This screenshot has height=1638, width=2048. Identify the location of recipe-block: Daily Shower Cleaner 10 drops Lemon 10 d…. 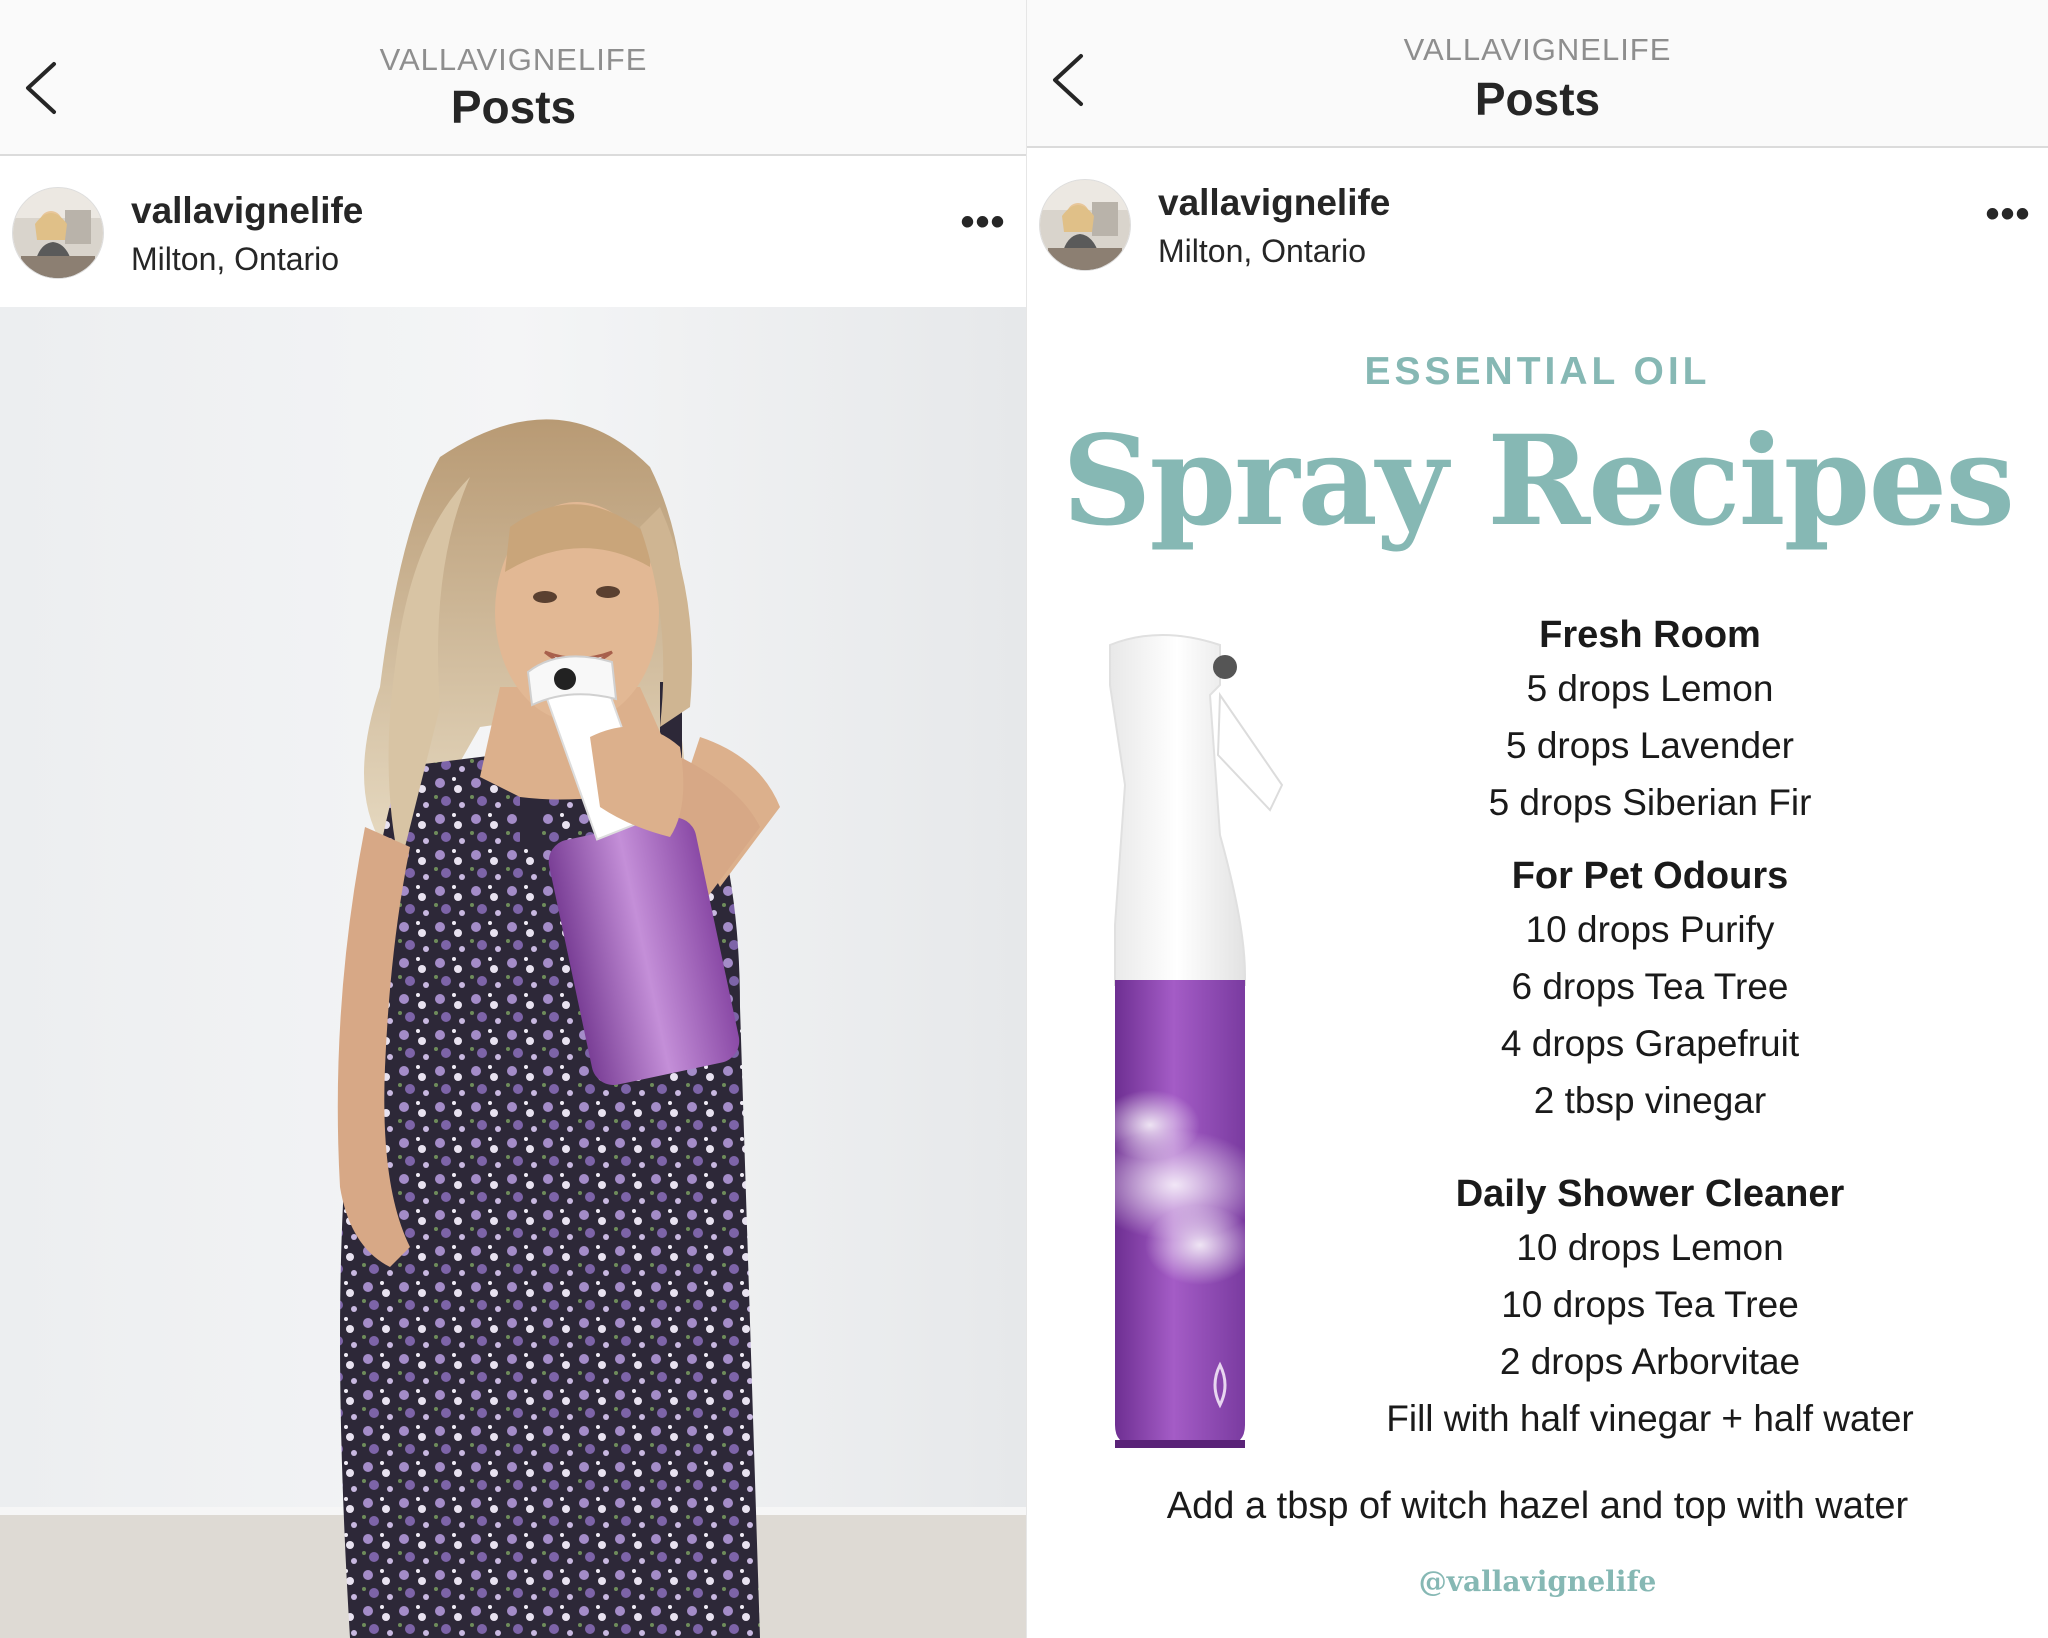
(1650, 1308).